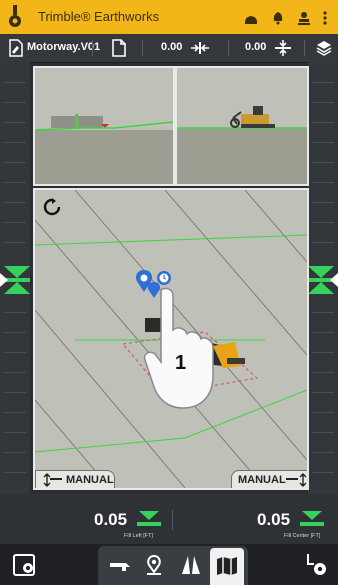  I want to click on manual-right-button: MANUAL, so click(269, 479).